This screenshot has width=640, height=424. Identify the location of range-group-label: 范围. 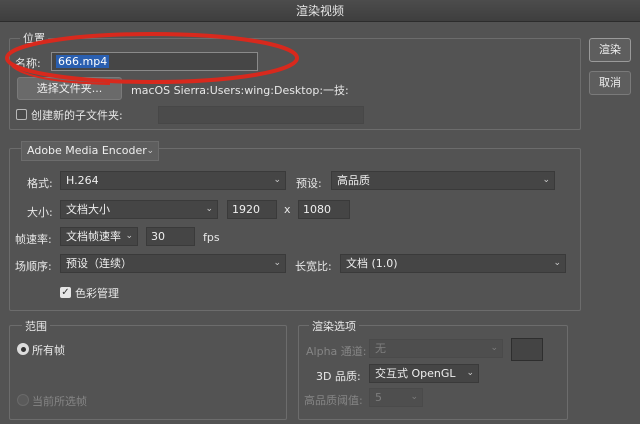
(36, 326).